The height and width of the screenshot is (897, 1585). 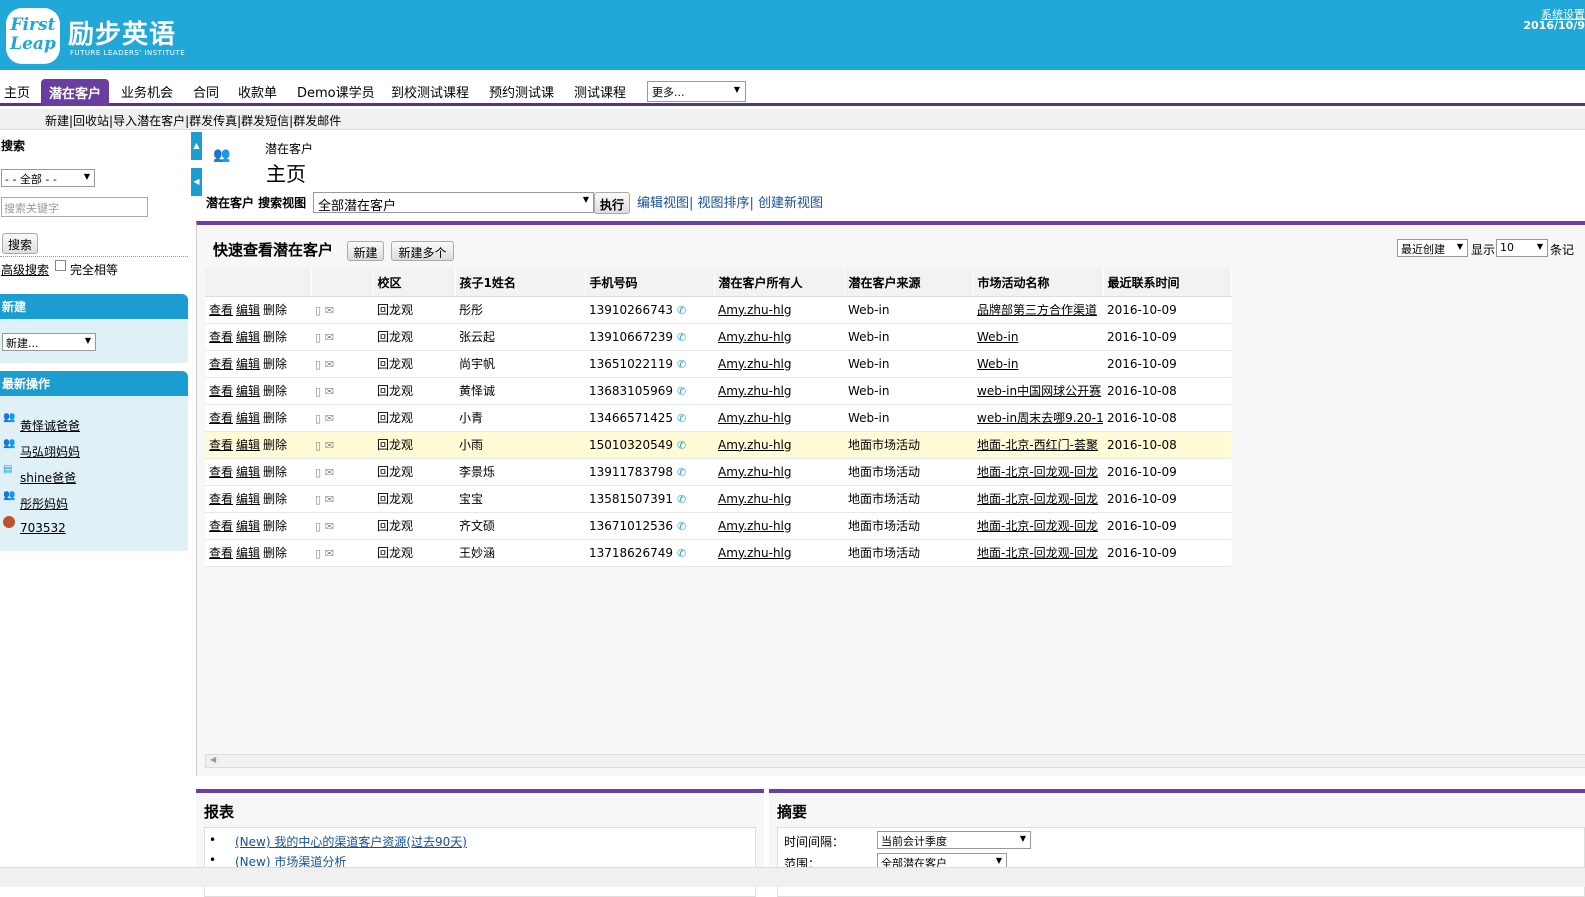 I want to click on tab-booked-test-courses: 预约测试课, so click(x=521, y=91).